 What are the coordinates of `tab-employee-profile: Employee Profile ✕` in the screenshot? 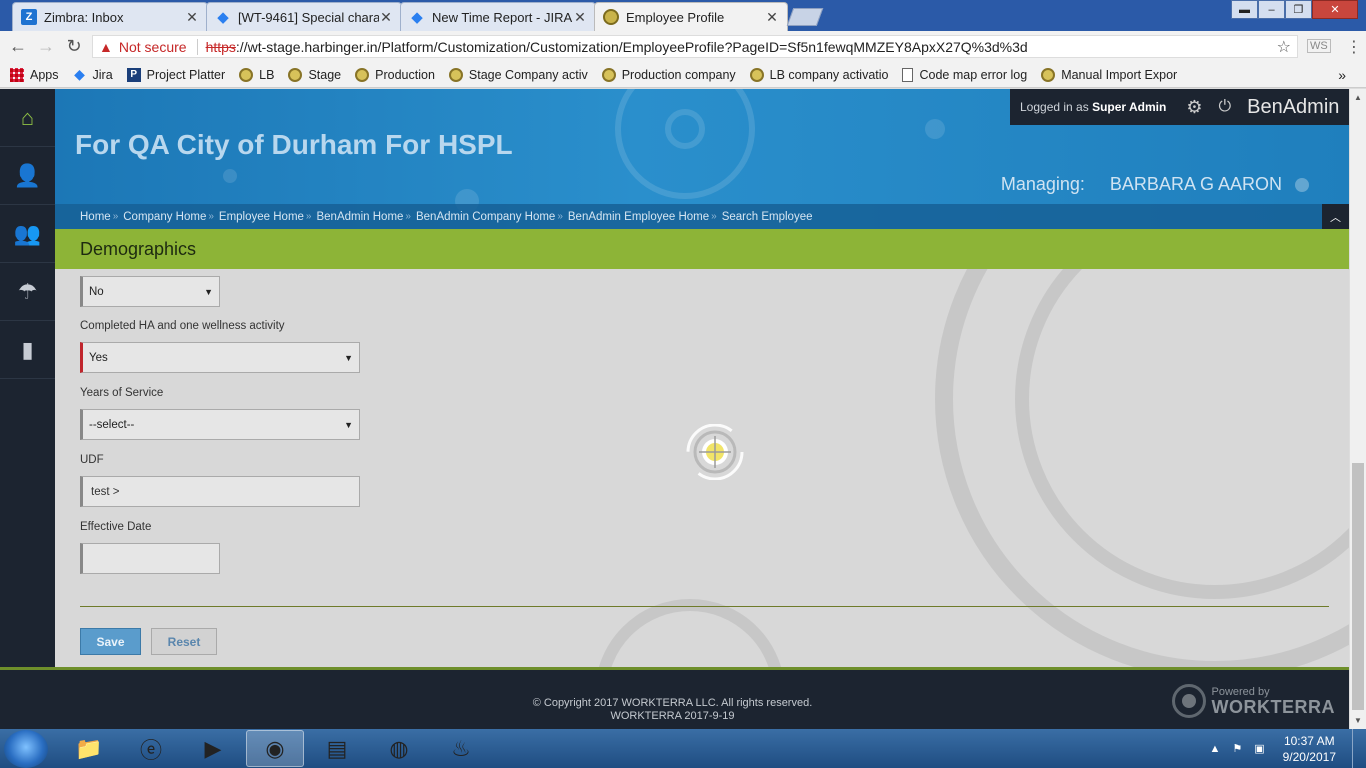 It's located at (691, 16).